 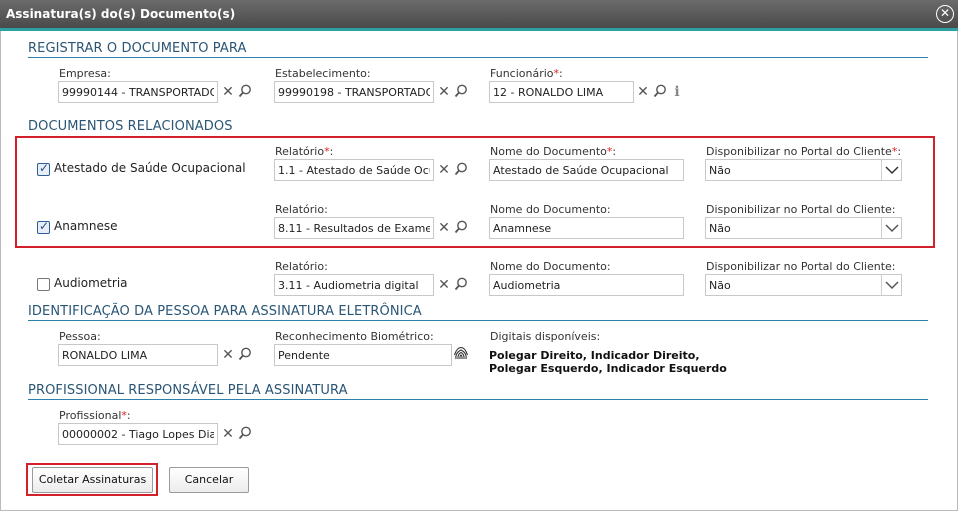 What do you see at coordinates (188, 390) in the screenshot?
I see `section-title-profissional: PROFISSIONAL RESPONSÁVEL PELA ASSINATURA` at bounding box center [188, 390].